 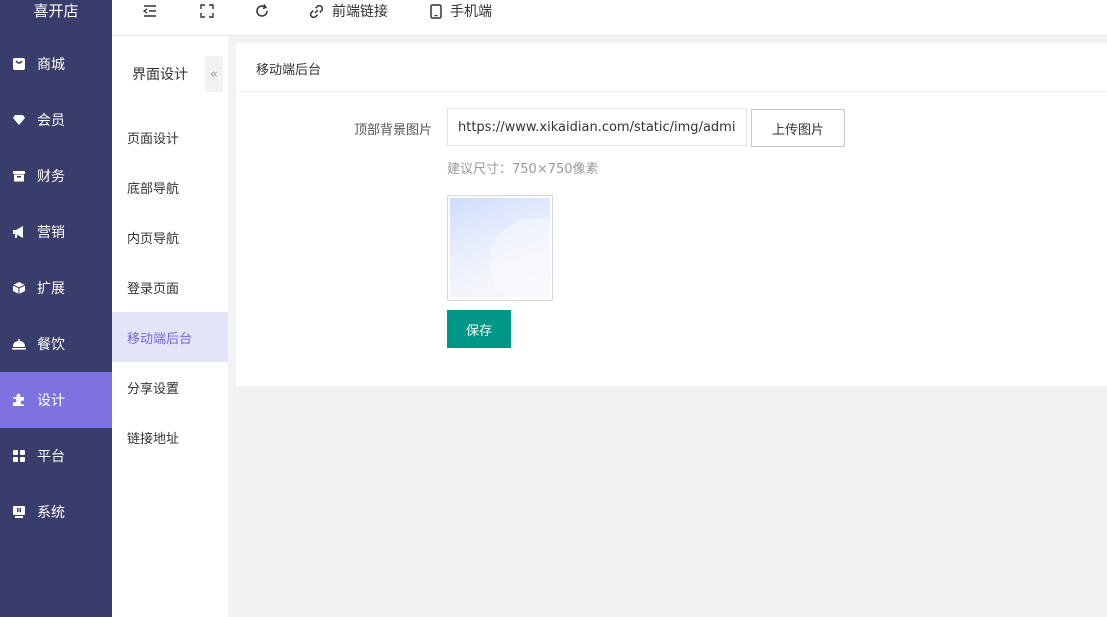 What do you see at coordinates (19, 232) in the screenshot?
I see `megaphone-icon` at bounding box center [19, 232].